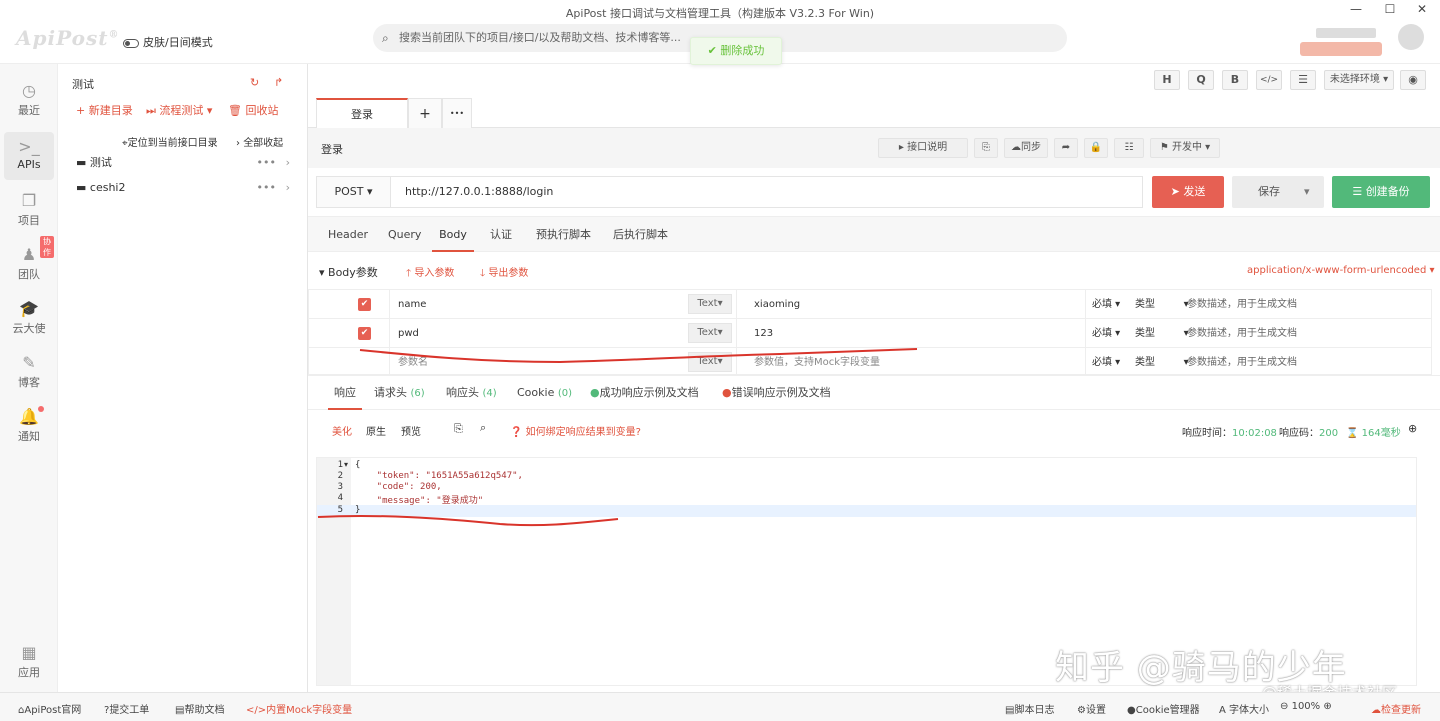  I want to click on body-params-toggle: ▾ Body参数, so click(348, 272).